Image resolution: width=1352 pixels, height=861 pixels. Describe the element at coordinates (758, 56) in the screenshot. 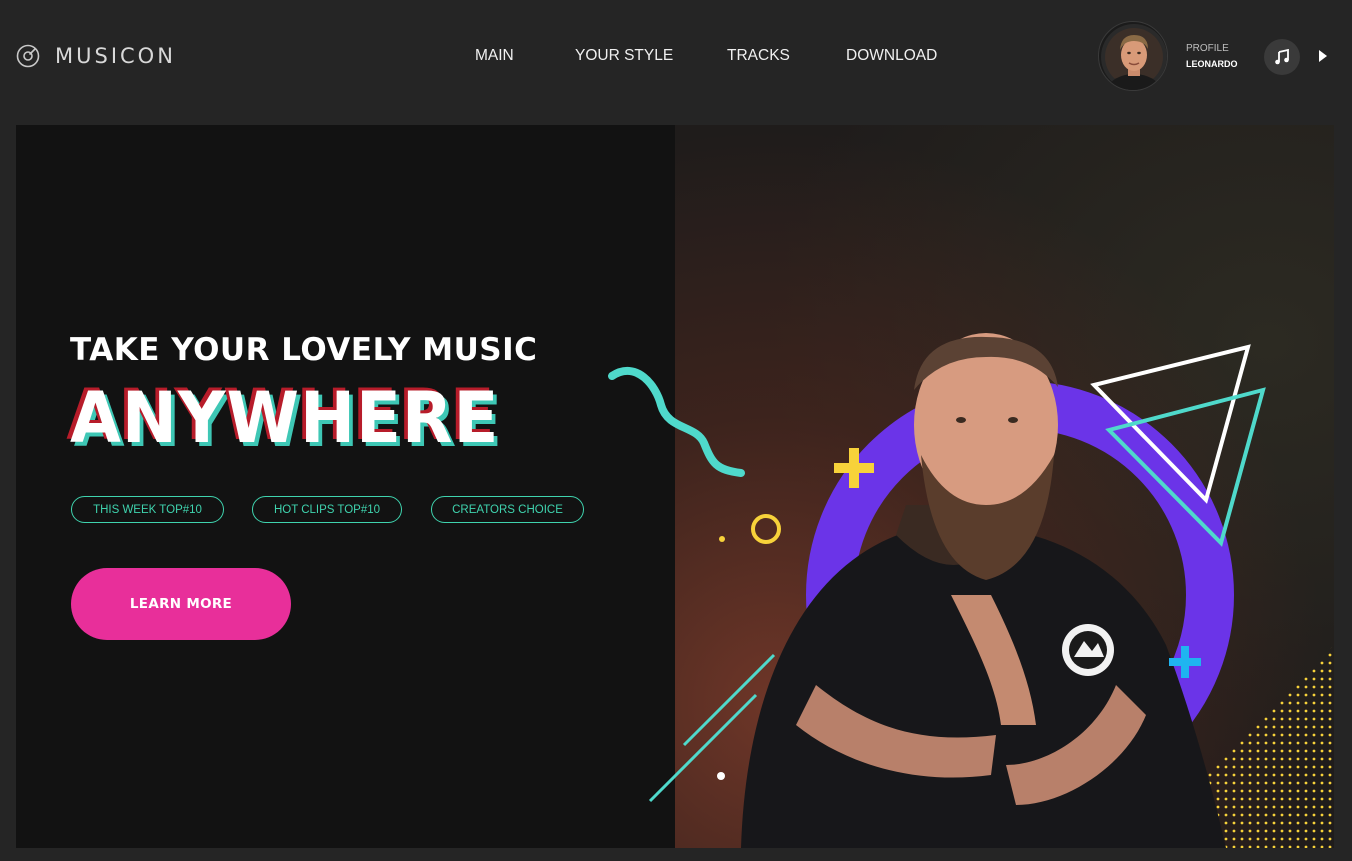

I see `nav-item-tracks: TRACKS` at that location.